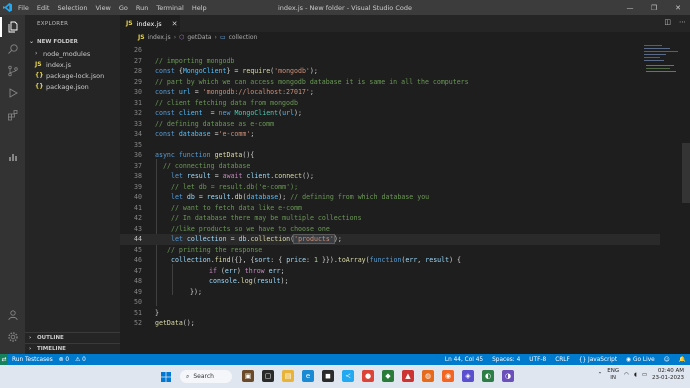 The height and width of the screenshot is (388, 690). What do you see at coordinates (678, 7) in the screenshot?
I see `close-window-button: ✕` at bounding box center [678, 7].